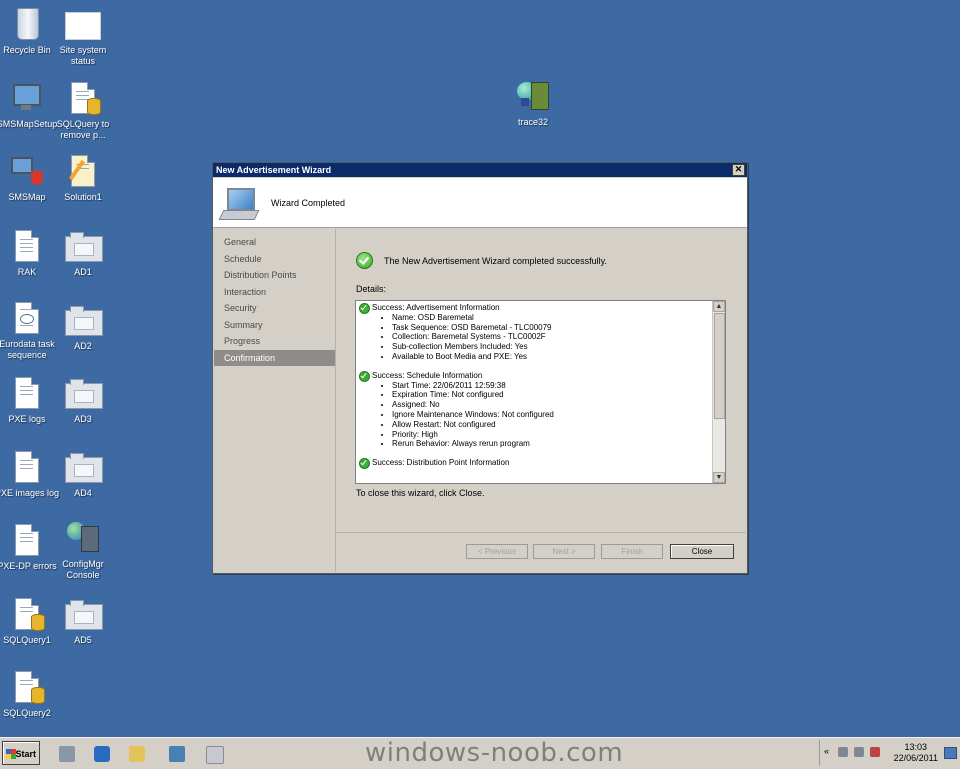  What do you see at coordinates (497, 551) in the screenshot?
I see `previous-button: < Previous` at bounding box center [497, 551].